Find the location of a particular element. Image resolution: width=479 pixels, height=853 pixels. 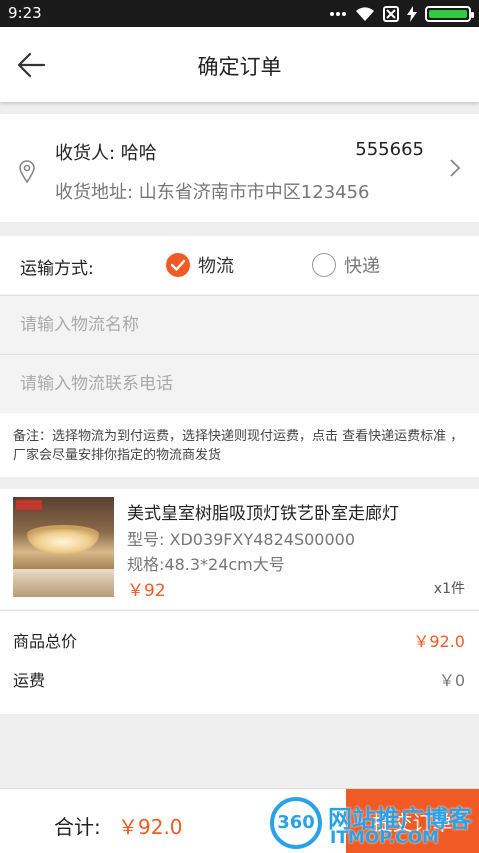

header: 确定订单 is located at coordinates (239, 64).